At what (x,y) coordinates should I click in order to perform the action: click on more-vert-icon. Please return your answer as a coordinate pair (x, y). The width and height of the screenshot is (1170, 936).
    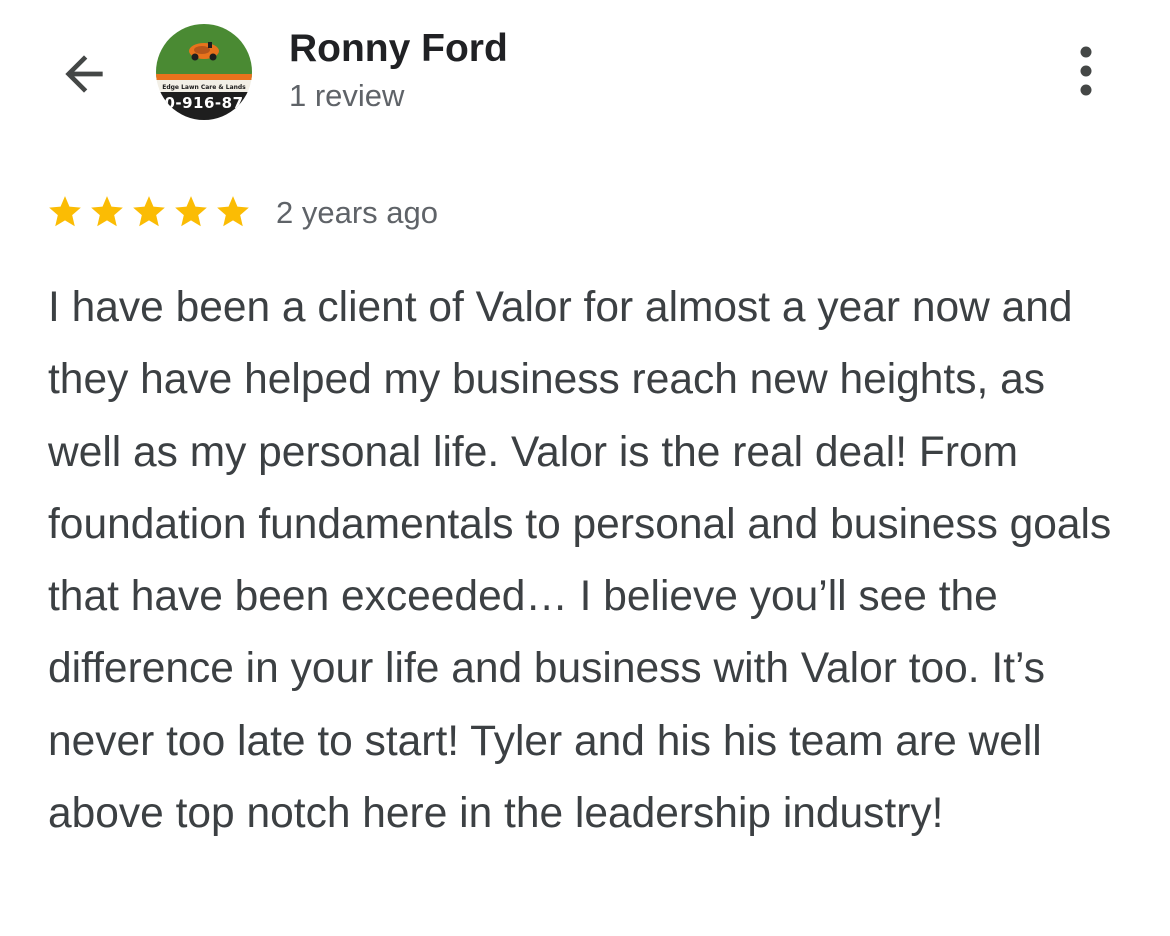
    Looking at the image, I should click on (1086, 71).